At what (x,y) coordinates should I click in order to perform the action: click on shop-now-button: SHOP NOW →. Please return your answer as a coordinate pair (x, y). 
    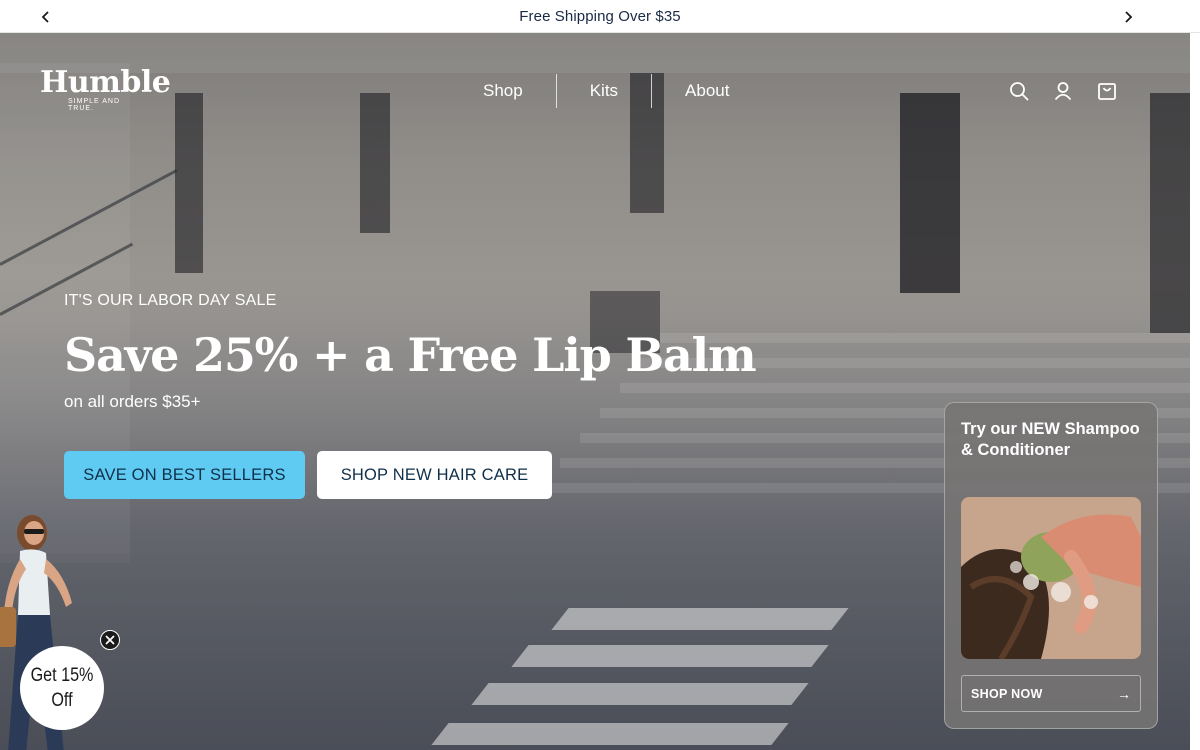
    Looking at the image, I should click on (1051, 693).